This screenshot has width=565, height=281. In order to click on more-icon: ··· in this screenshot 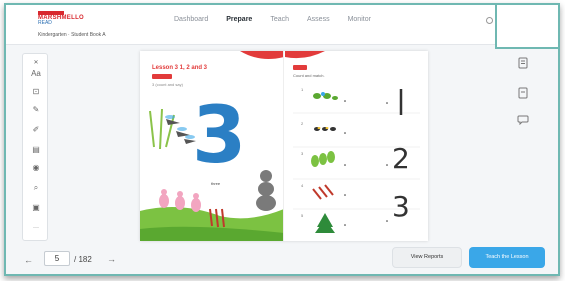, I will do `click(36, 228)`.